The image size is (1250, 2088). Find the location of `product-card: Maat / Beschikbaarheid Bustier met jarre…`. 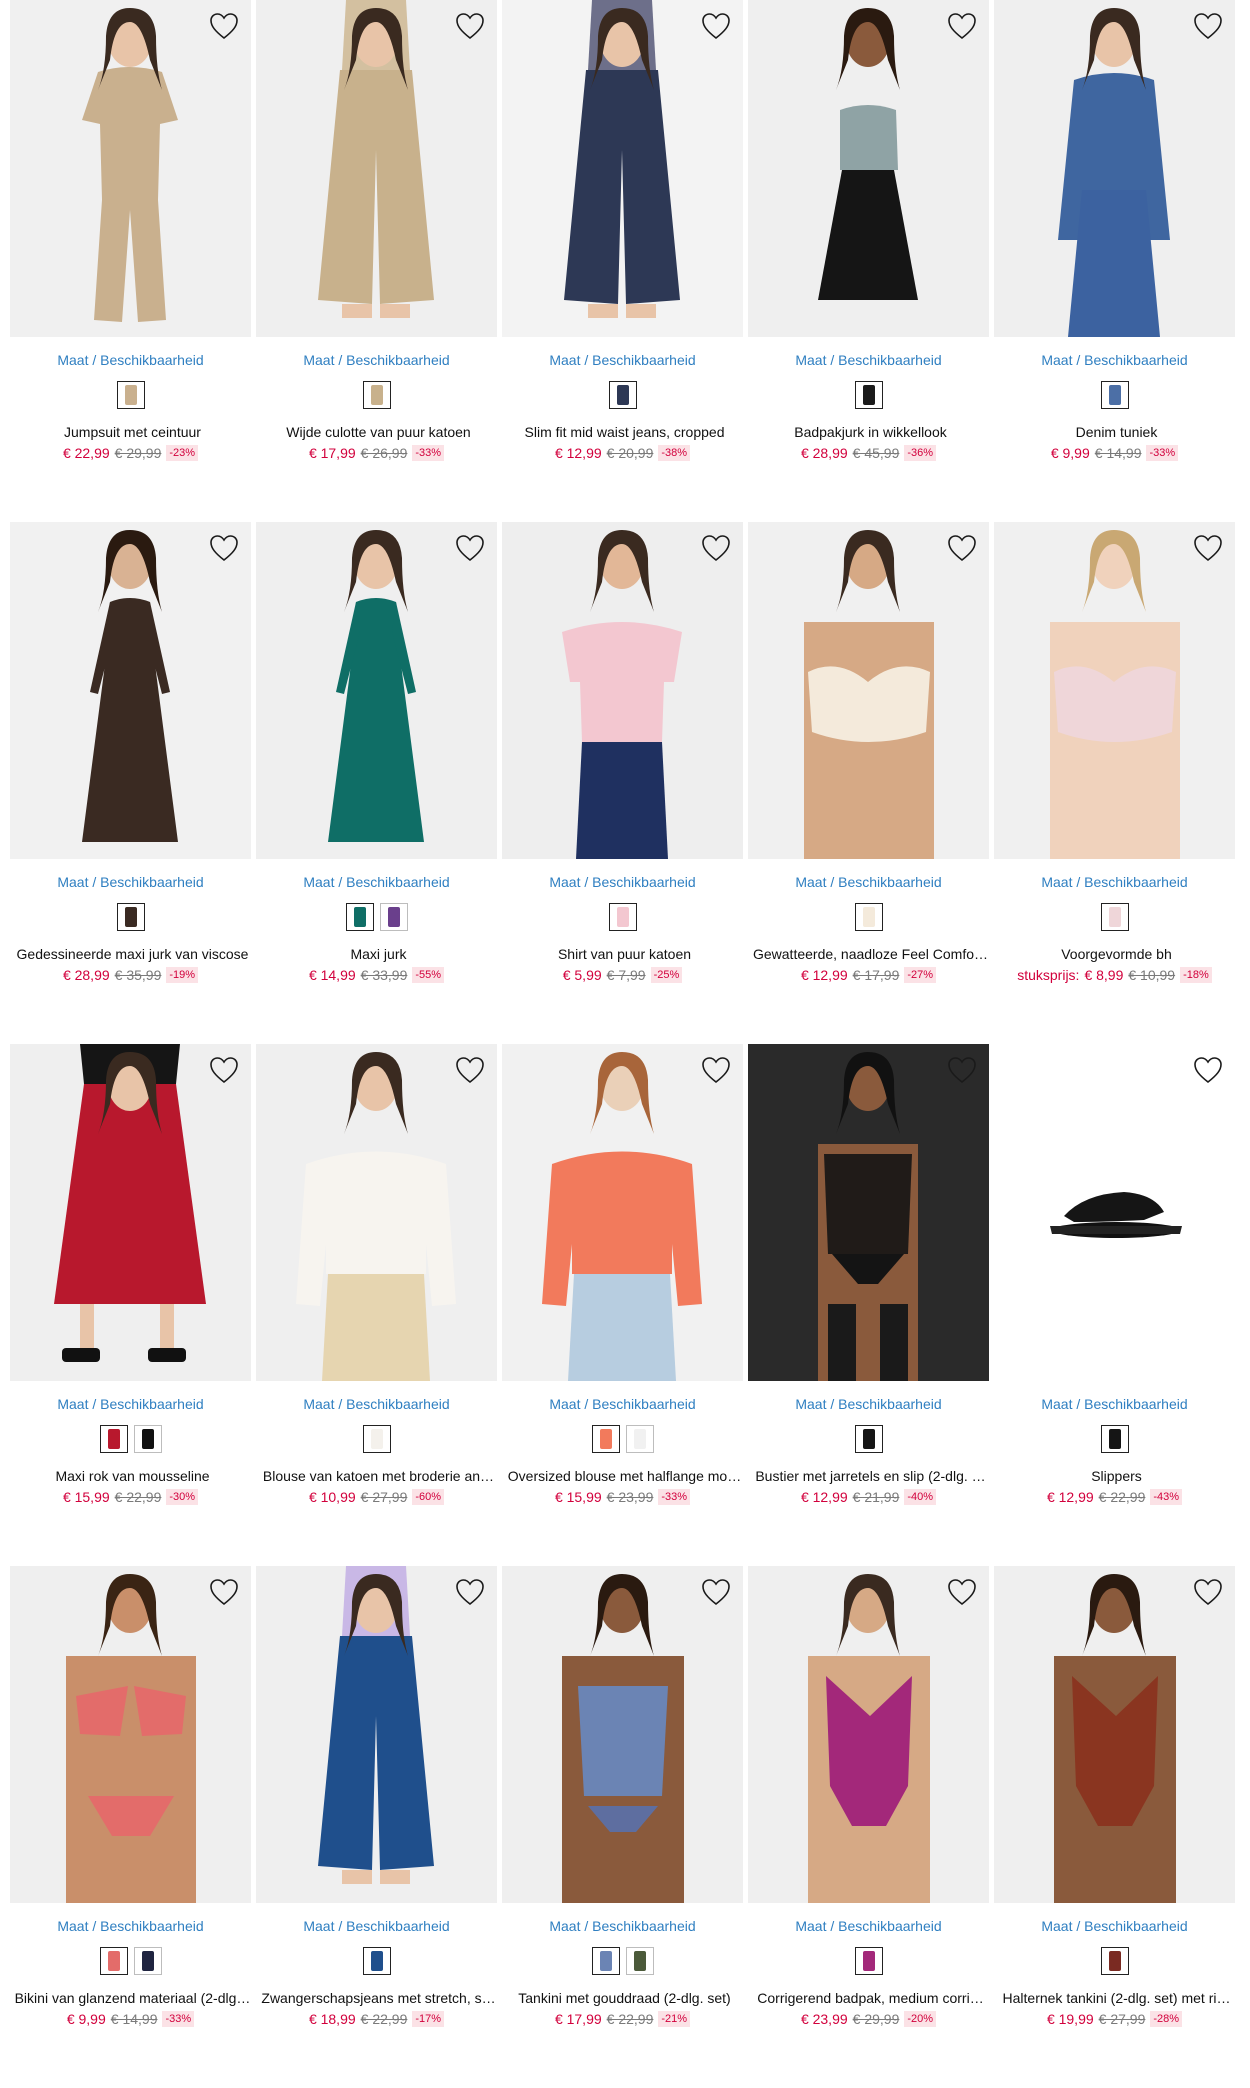

product-card: Maat / Beschikbaarheid Bustier met jarre… is located at coordinates (868, 1305).